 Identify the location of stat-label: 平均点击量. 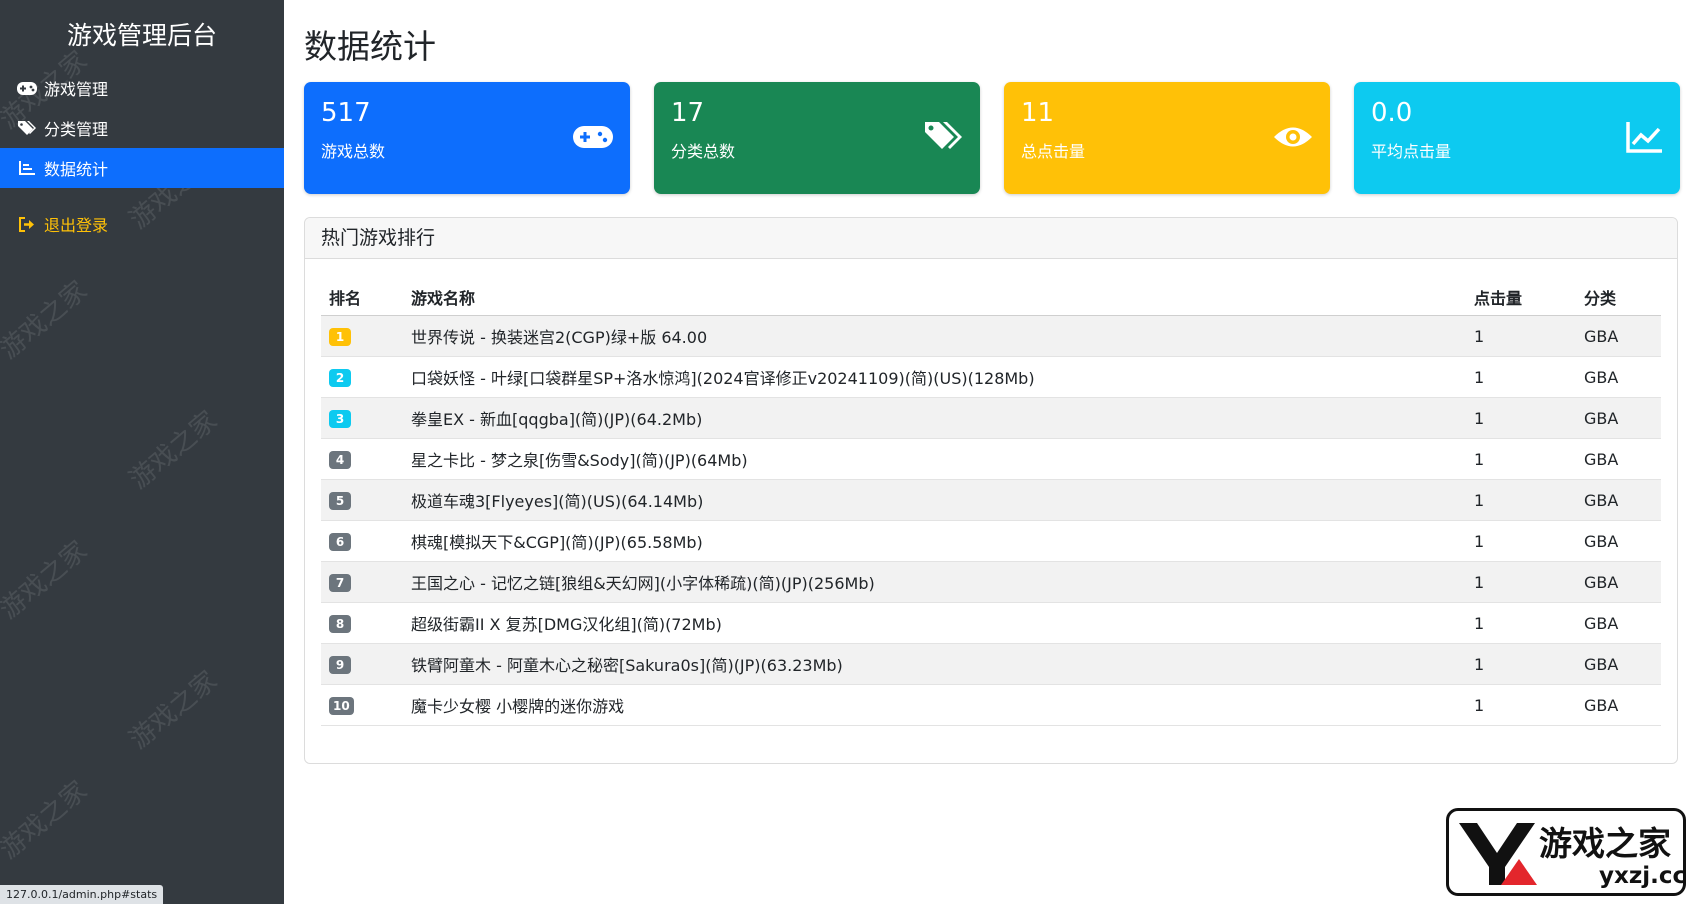
(1411, 151).